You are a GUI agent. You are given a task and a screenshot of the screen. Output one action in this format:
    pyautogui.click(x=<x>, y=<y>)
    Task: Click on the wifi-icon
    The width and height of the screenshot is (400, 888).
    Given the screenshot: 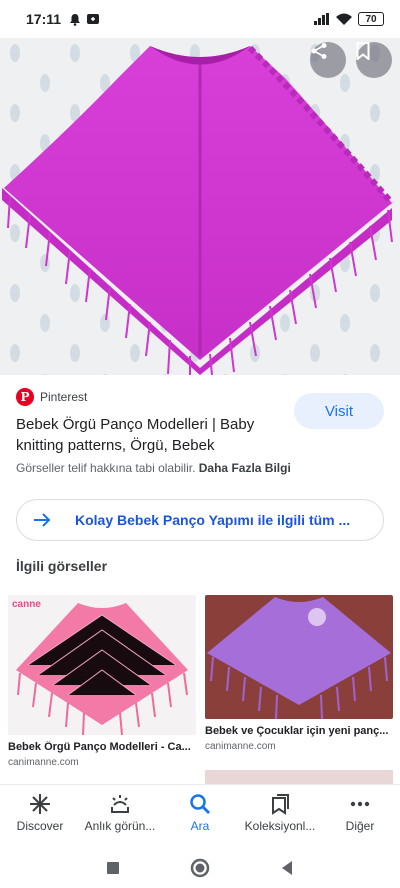 What is the action you would take?
    pyautogui.click(x=344, y=19)
    